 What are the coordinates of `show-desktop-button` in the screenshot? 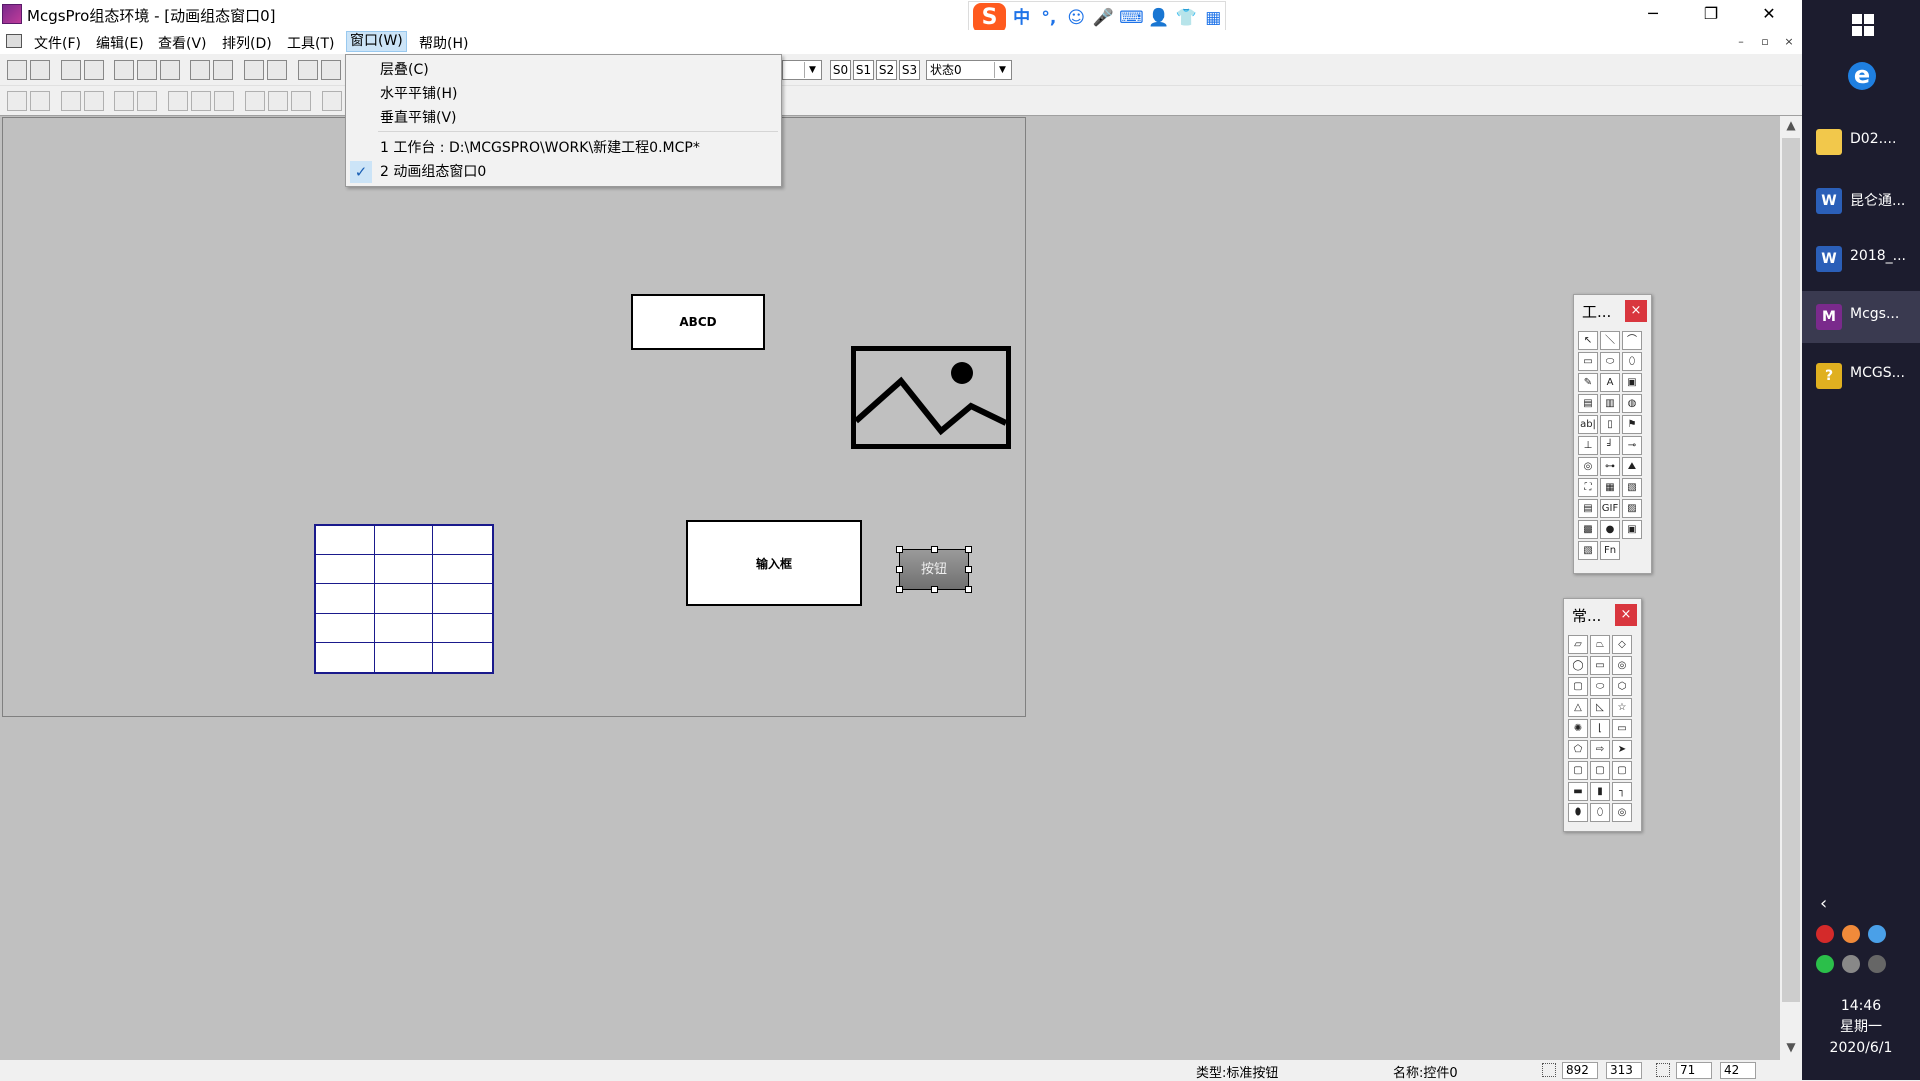 It's located at (1861, 1070).